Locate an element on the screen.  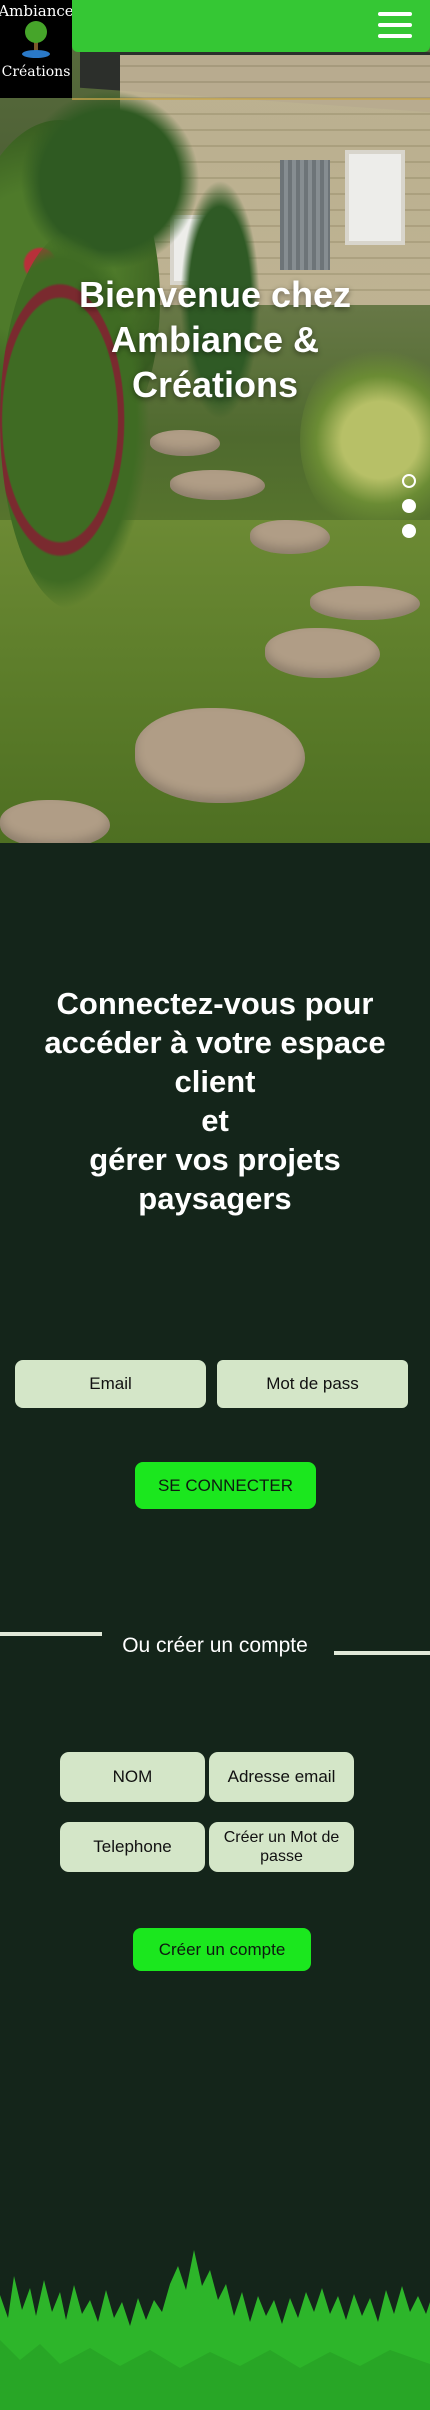
hamburger-icon is located at coordinates (395, 26).